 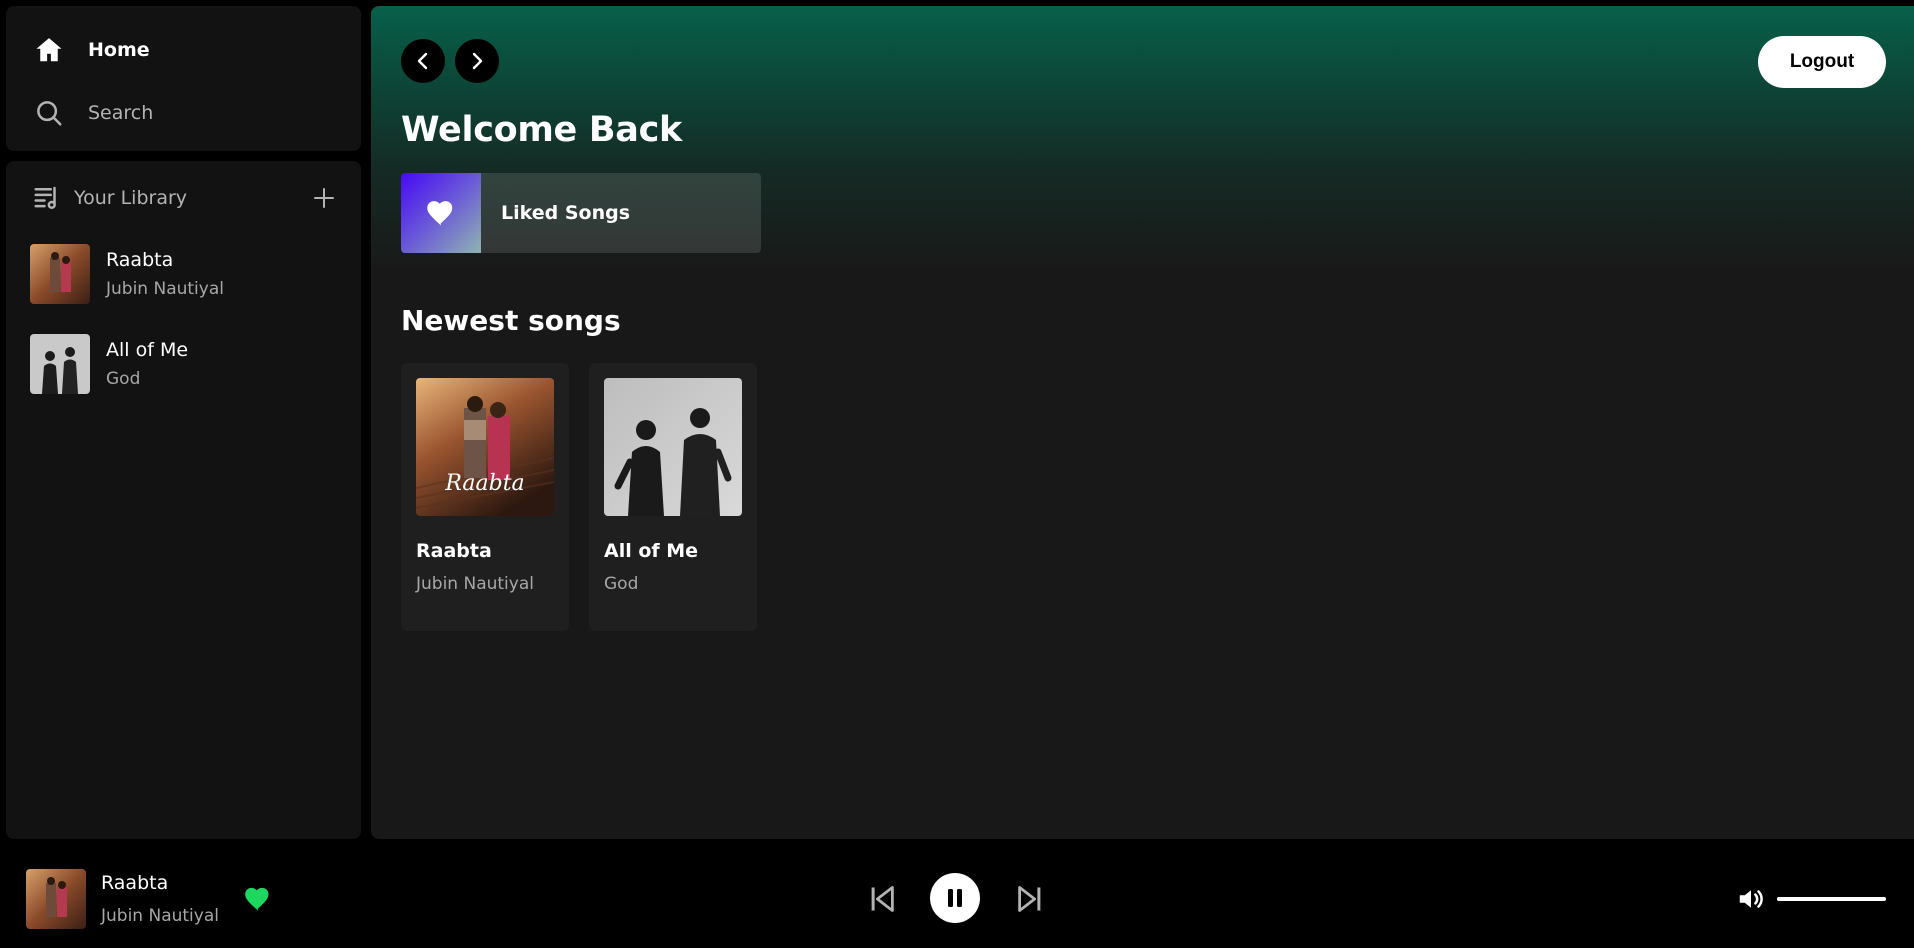 What do you see at coordinates (183, 274) in the screenshot?
I see `library-item: Raabta Jubin Nautiyal` at bounding box center [183, 274].